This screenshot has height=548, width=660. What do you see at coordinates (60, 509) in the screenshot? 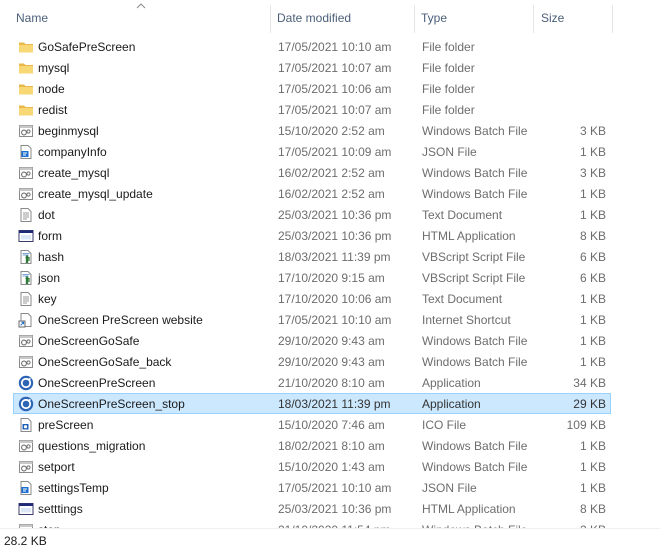
I see `file-name: setttings` at bounding box center [60, 509].